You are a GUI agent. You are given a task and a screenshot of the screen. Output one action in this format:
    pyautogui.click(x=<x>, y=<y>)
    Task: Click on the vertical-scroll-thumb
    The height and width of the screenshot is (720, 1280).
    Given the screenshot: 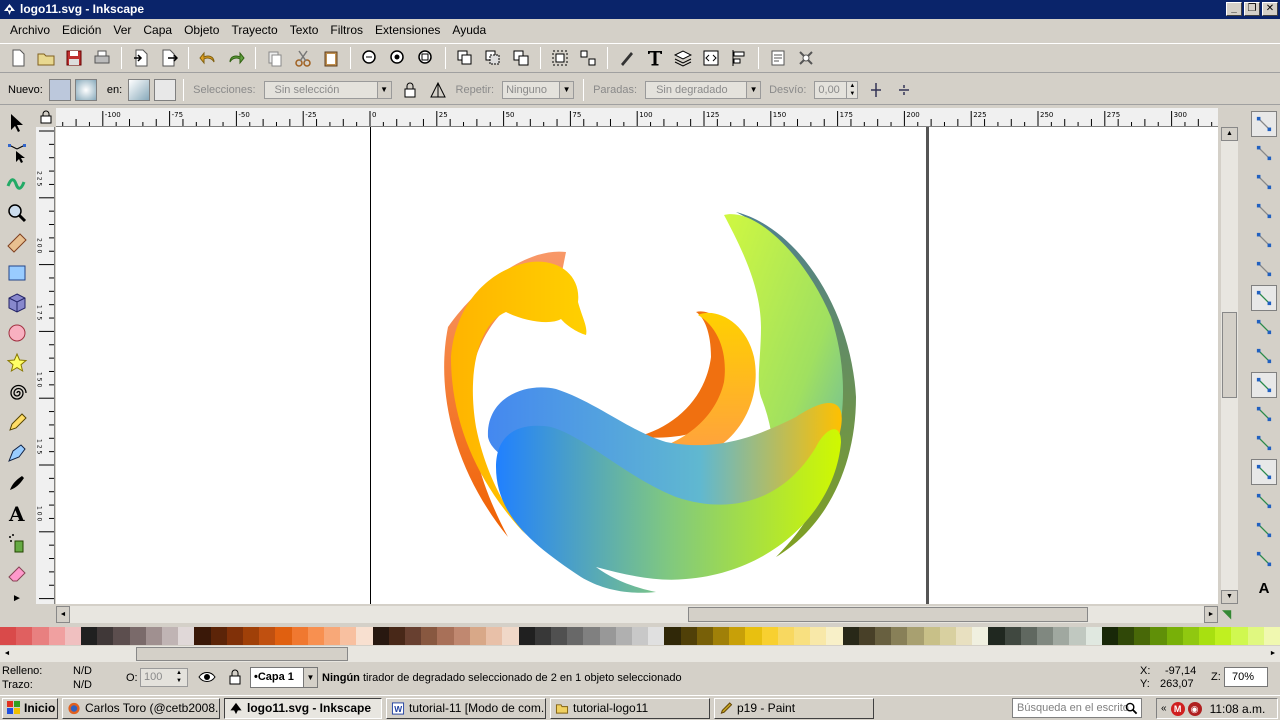 What is the action you would take?
    pyautogui.click(x=1229, y=355)
    